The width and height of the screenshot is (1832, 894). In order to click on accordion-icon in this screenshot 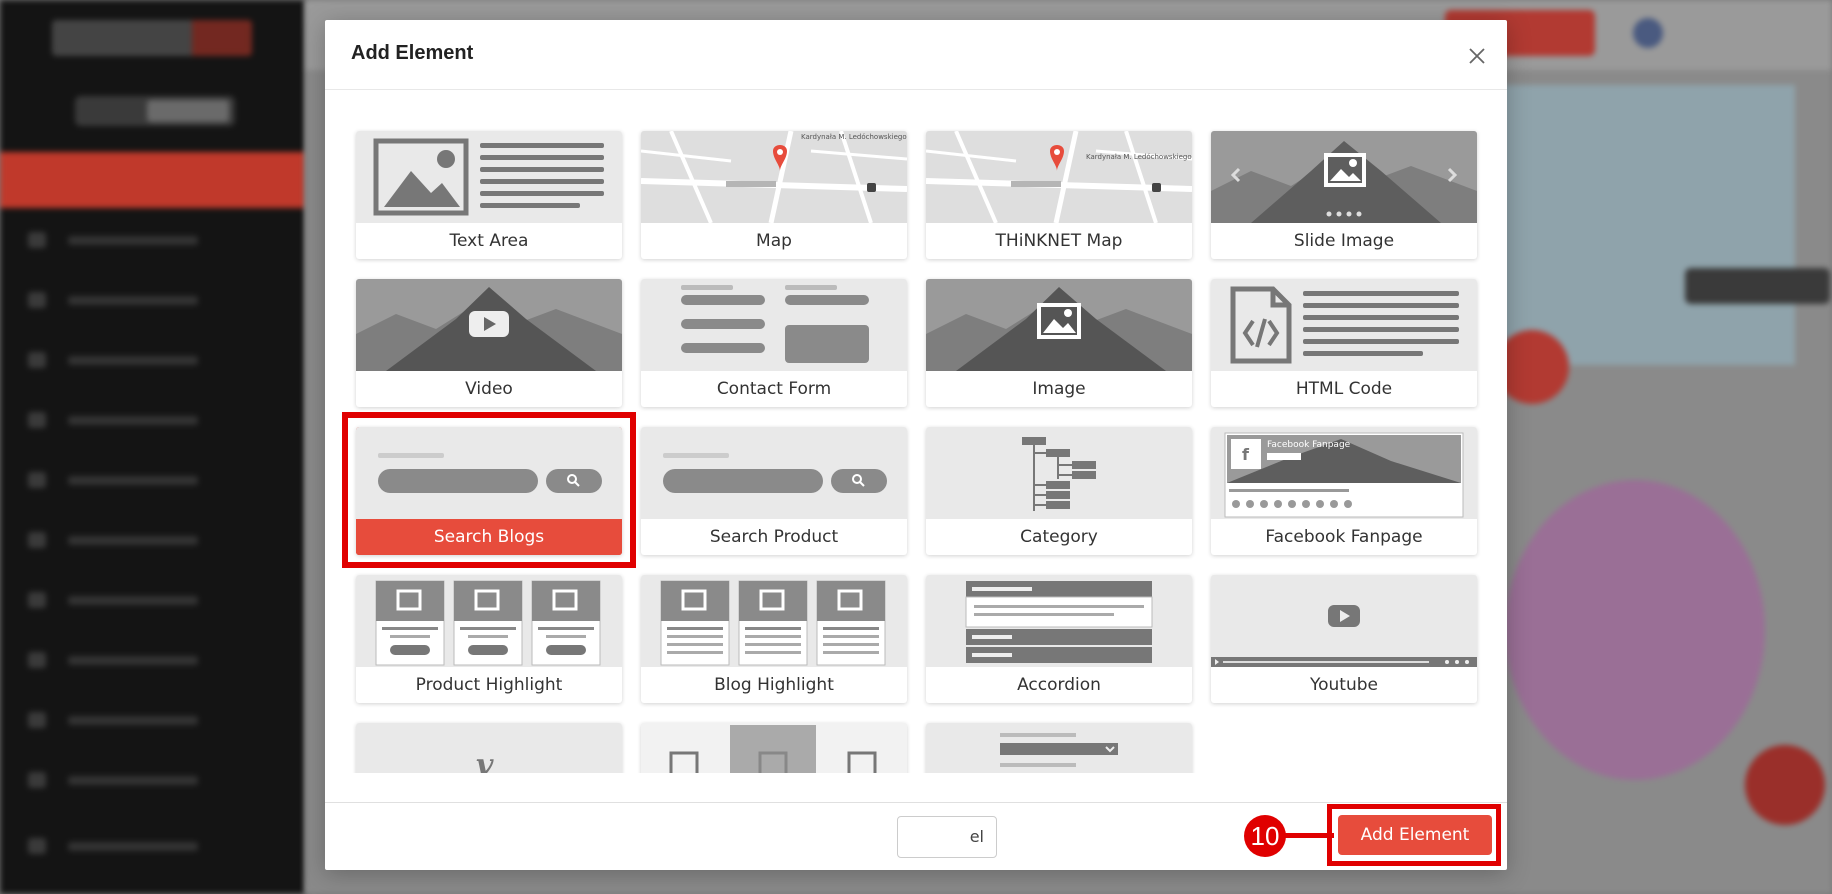, I will do `click(1059, 621)`.